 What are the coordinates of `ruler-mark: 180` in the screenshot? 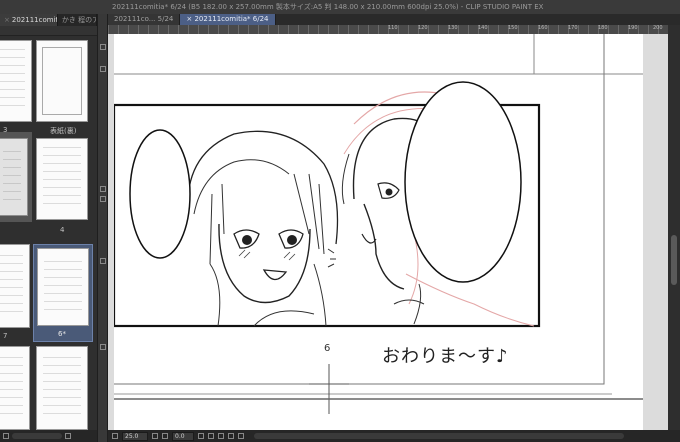 It's located at (603, 28).